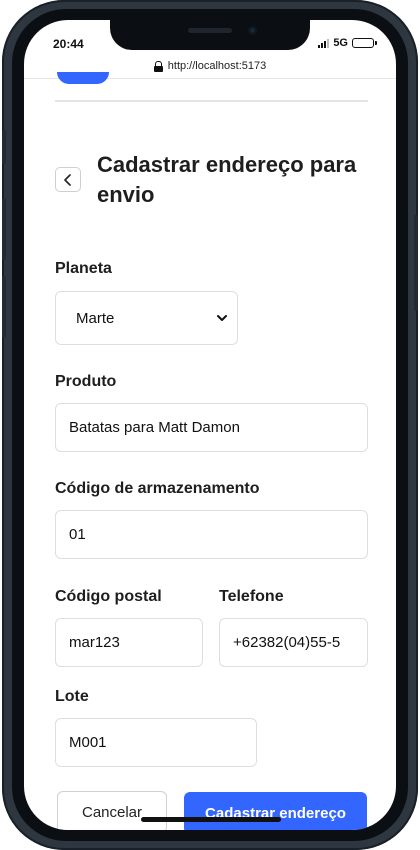 The height and width of the screenshot is (850, 420). Describe the element at coordinates (83, 268) in the screenshot. I see `planet-label: Planeta` at that location.